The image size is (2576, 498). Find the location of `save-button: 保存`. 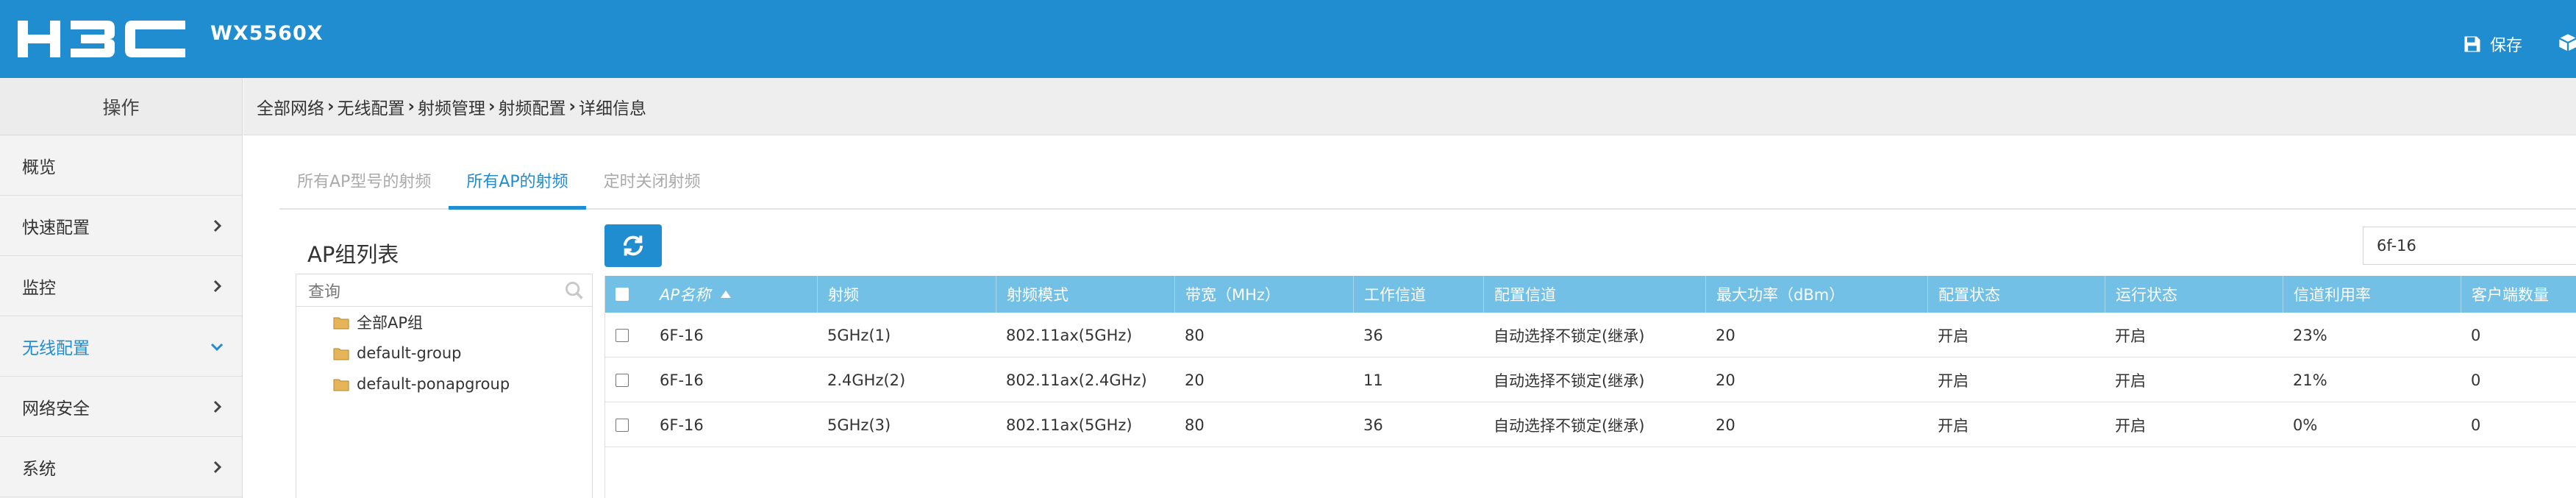

save-button: 保存 is located at coordinates (2492, 44).